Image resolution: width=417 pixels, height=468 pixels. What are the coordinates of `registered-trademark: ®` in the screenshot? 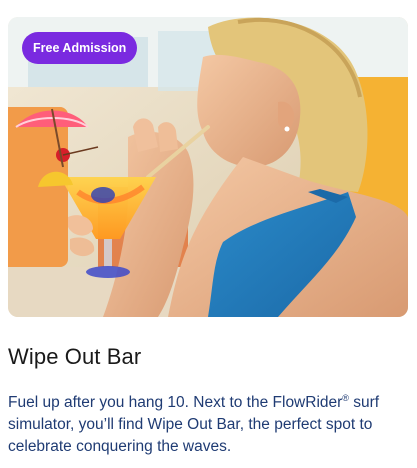 It's located at (345, 398).